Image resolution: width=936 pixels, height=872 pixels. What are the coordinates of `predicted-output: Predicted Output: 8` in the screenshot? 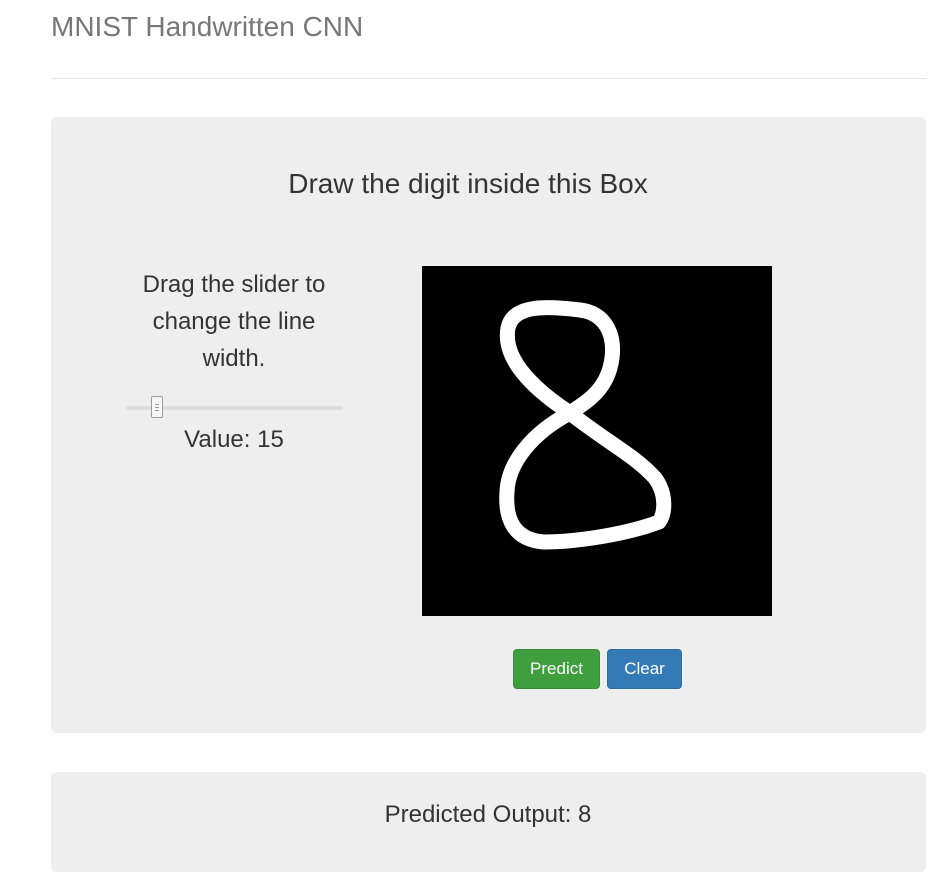 It's located at (488, 814).